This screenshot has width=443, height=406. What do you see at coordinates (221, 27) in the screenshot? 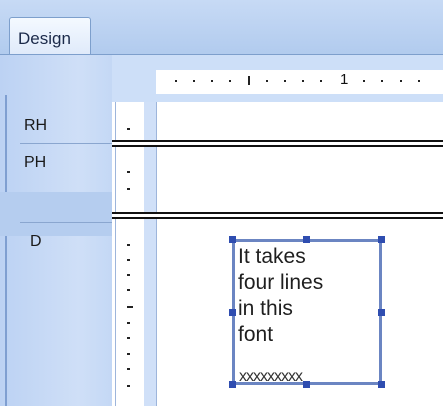
I see `tab-strip: Design` at bounding box center [221, 27].